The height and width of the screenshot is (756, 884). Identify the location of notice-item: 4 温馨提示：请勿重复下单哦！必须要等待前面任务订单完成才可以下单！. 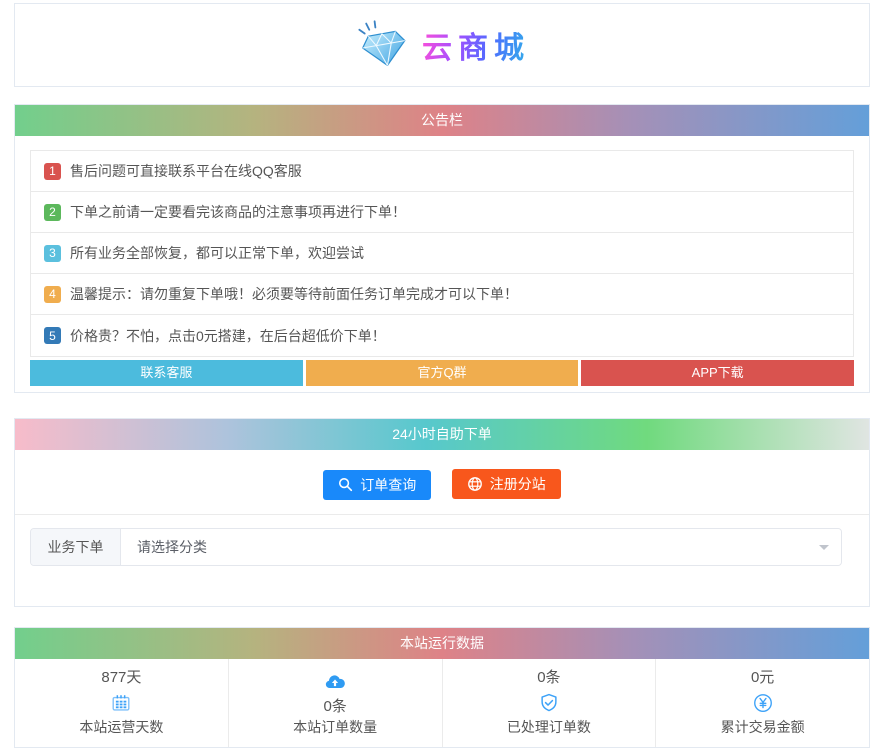
(442, 294).